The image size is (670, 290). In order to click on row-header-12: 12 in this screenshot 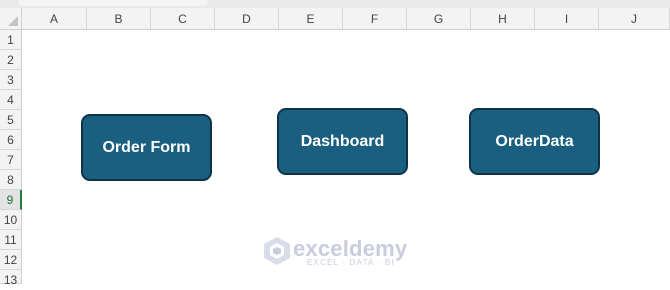, I will do `click(11, 260)`.